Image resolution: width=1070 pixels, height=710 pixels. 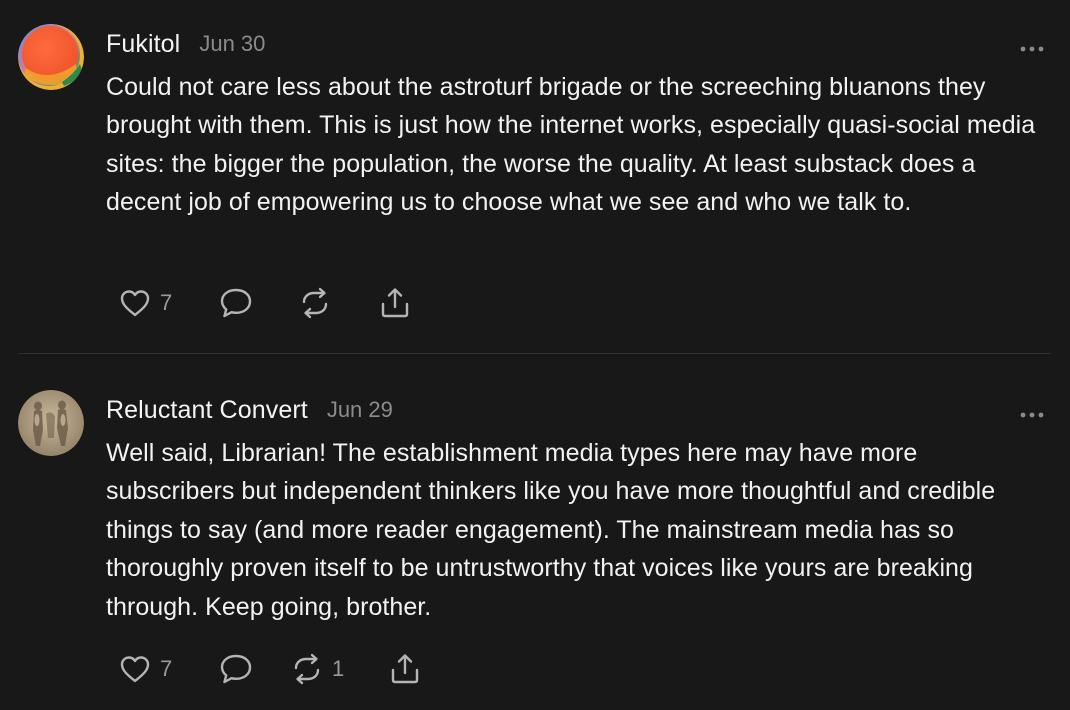 What do you see at coordinates (360, 410) in the screenshot?
I see `comment-date: Jun 29` at bounding box center [360, 410].